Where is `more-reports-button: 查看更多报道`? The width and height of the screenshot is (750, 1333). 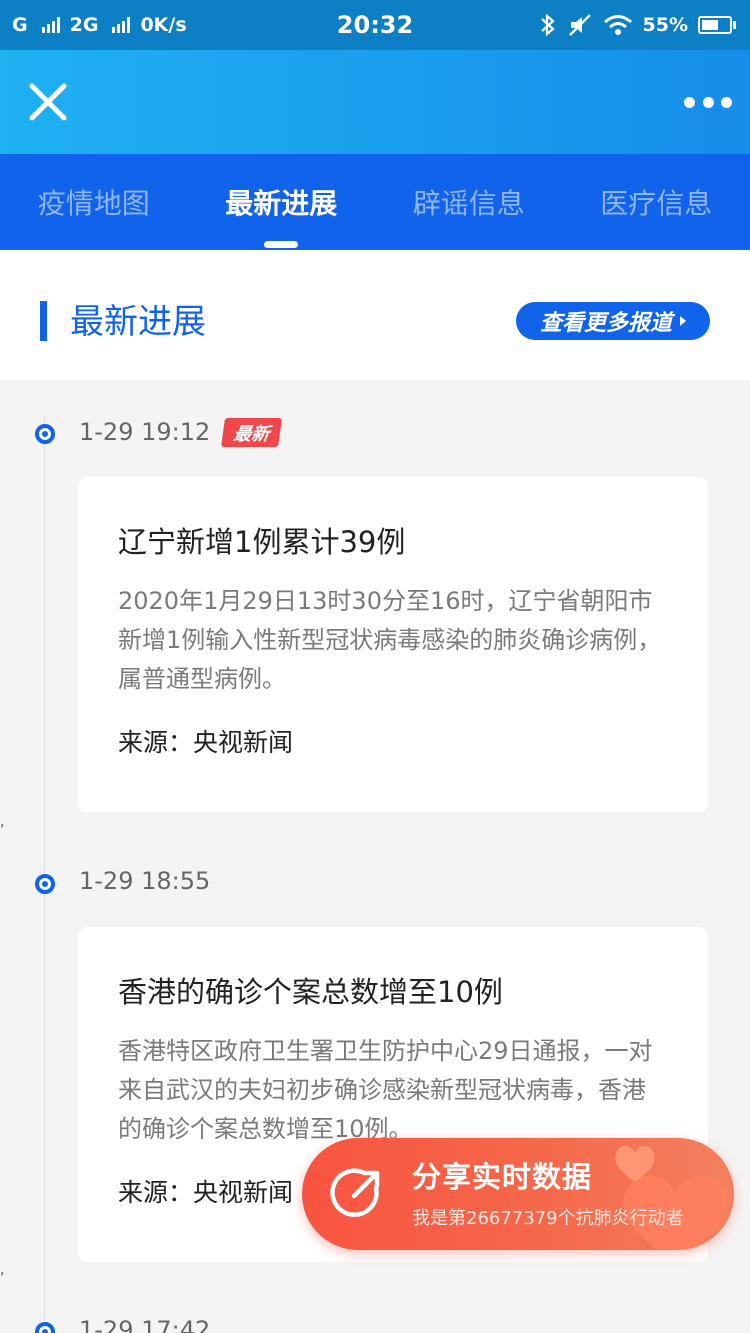 more-reports-button: 查看更多报道 is located at coordinates (612, 321).